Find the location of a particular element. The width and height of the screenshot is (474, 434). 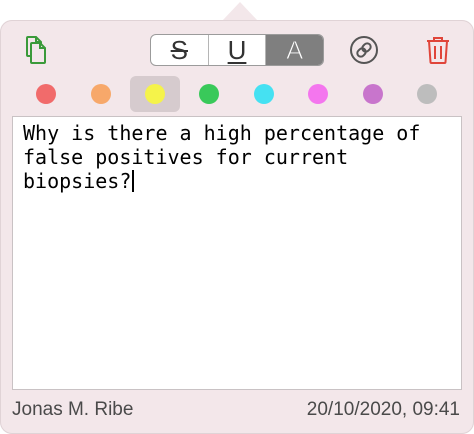

color-swatch-yellow is located at coordinates (155, 94).